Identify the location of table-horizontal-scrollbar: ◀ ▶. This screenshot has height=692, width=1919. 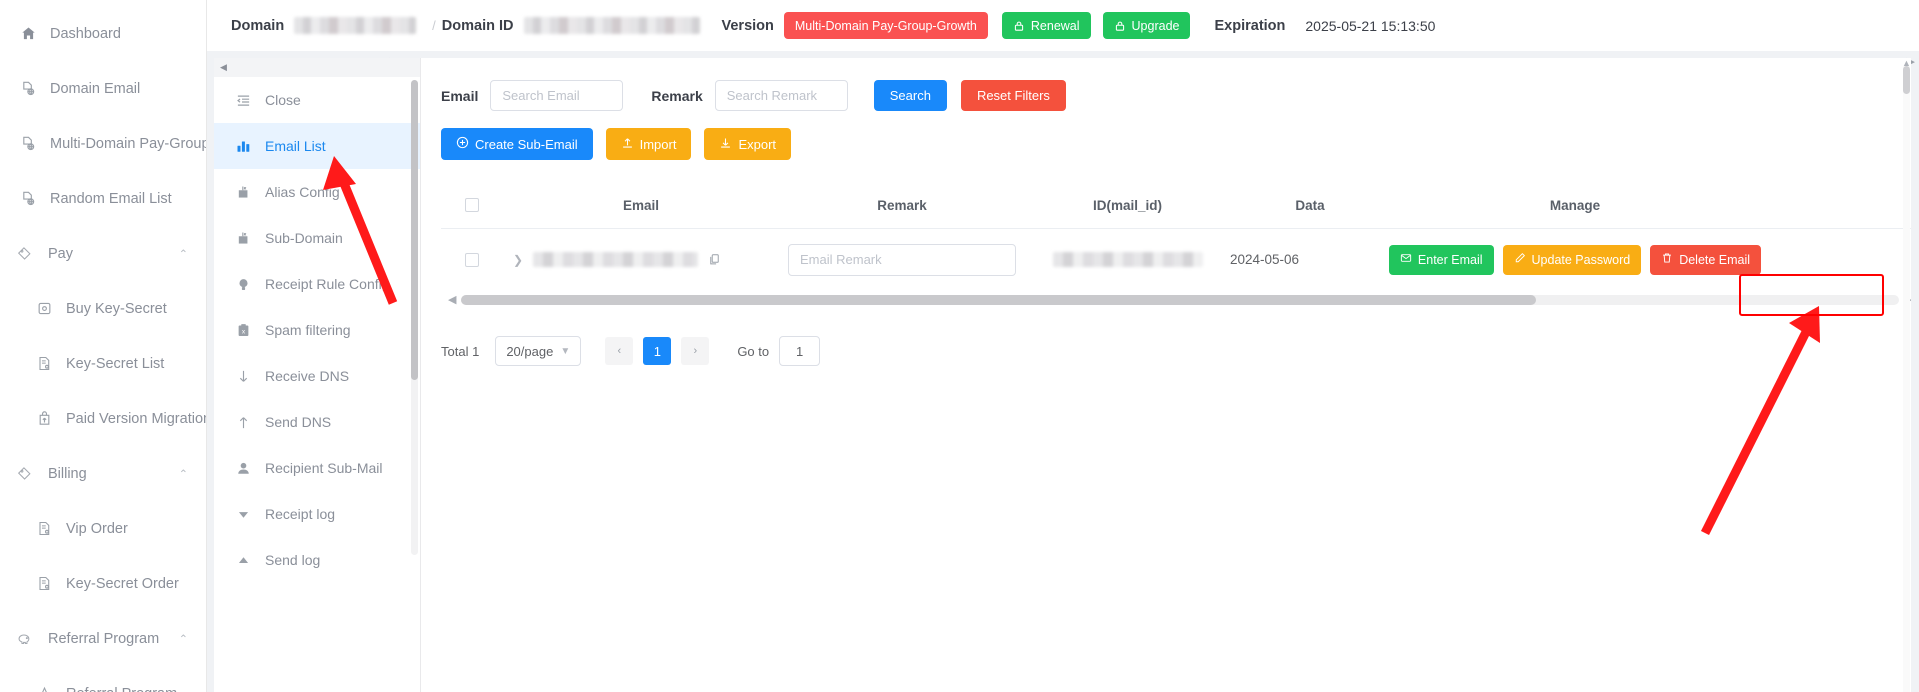
(1179, 300).